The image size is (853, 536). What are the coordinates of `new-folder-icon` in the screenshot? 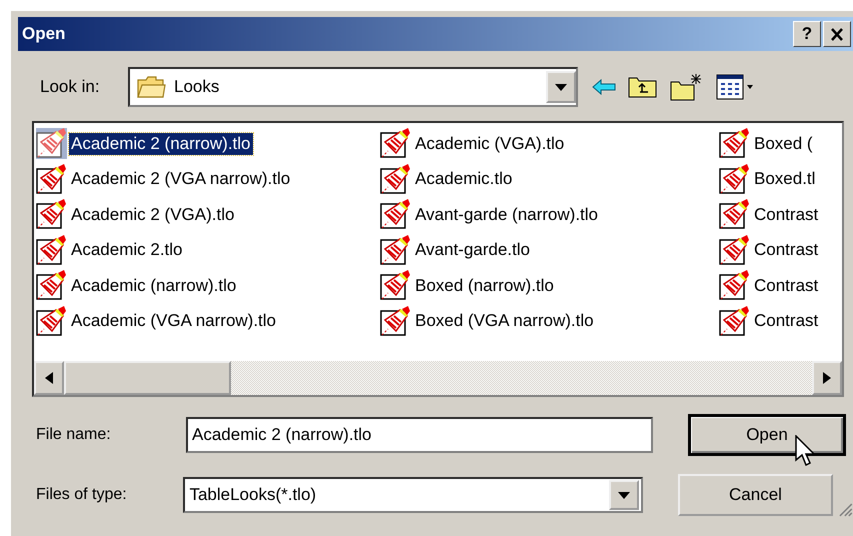 It's located at (687, 87).